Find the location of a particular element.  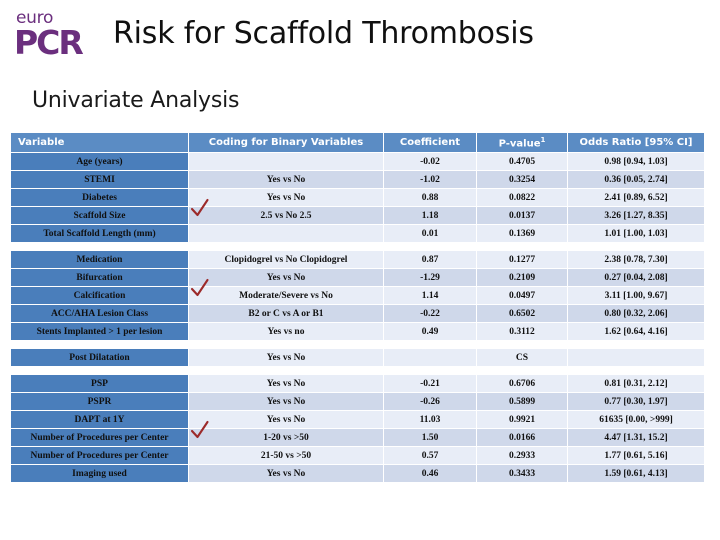

cell-pvalue: 0.3254 is located at coordinates (522, 179).